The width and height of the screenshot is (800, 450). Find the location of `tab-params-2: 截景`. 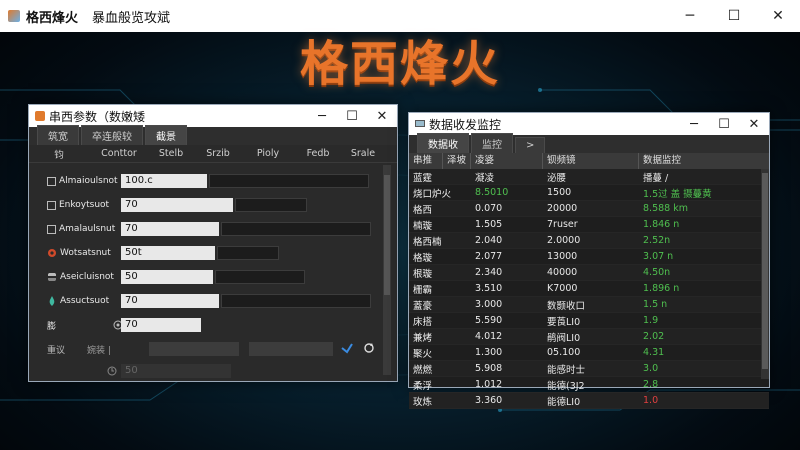

tab-params-2: 截景 is located at coordinates (166, 135).